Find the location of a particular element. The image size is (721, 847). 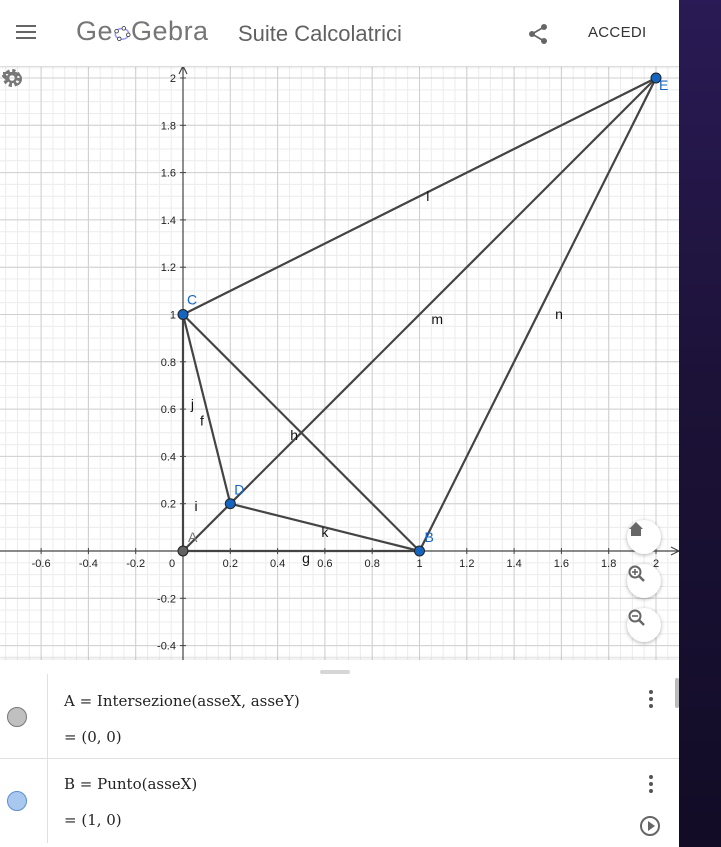

x-tick-label: 1.6 is located at coordinates (561, 564).